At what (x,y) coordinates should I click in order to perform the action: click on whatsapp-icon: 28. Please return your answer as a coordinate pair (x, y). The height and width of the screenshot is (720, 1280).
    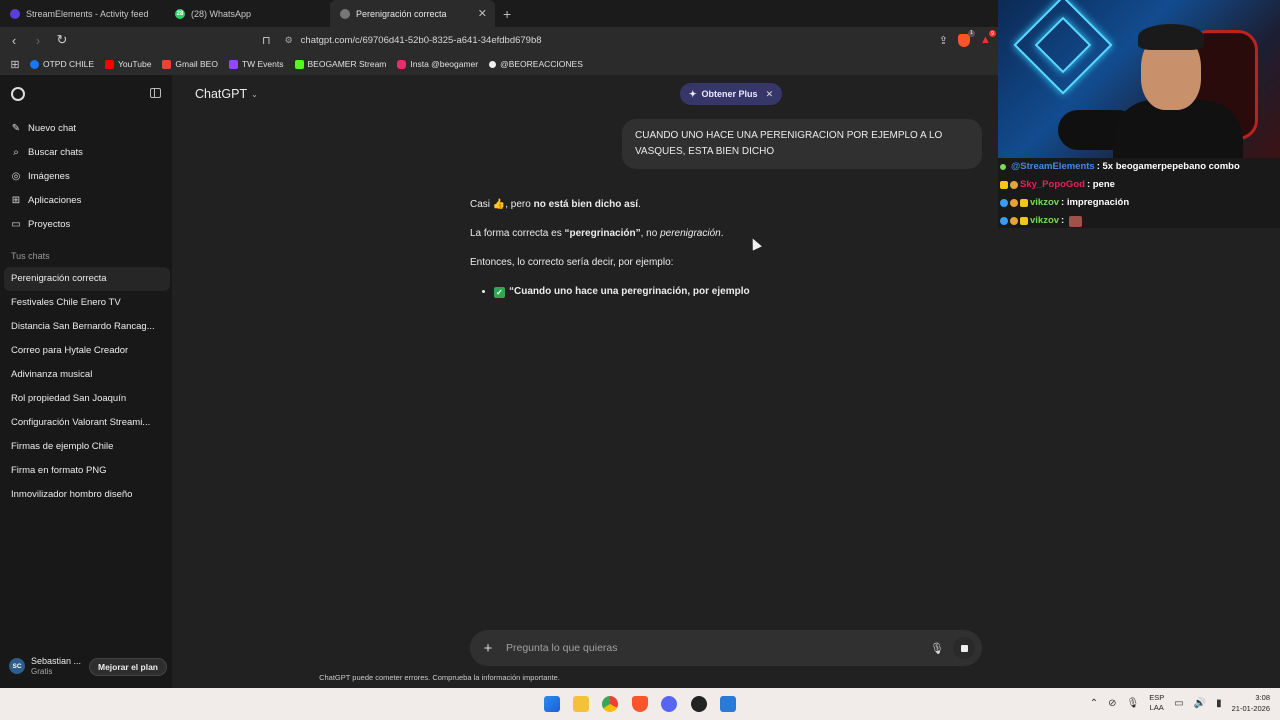
    Looking at the image, I should click on (180, 13).